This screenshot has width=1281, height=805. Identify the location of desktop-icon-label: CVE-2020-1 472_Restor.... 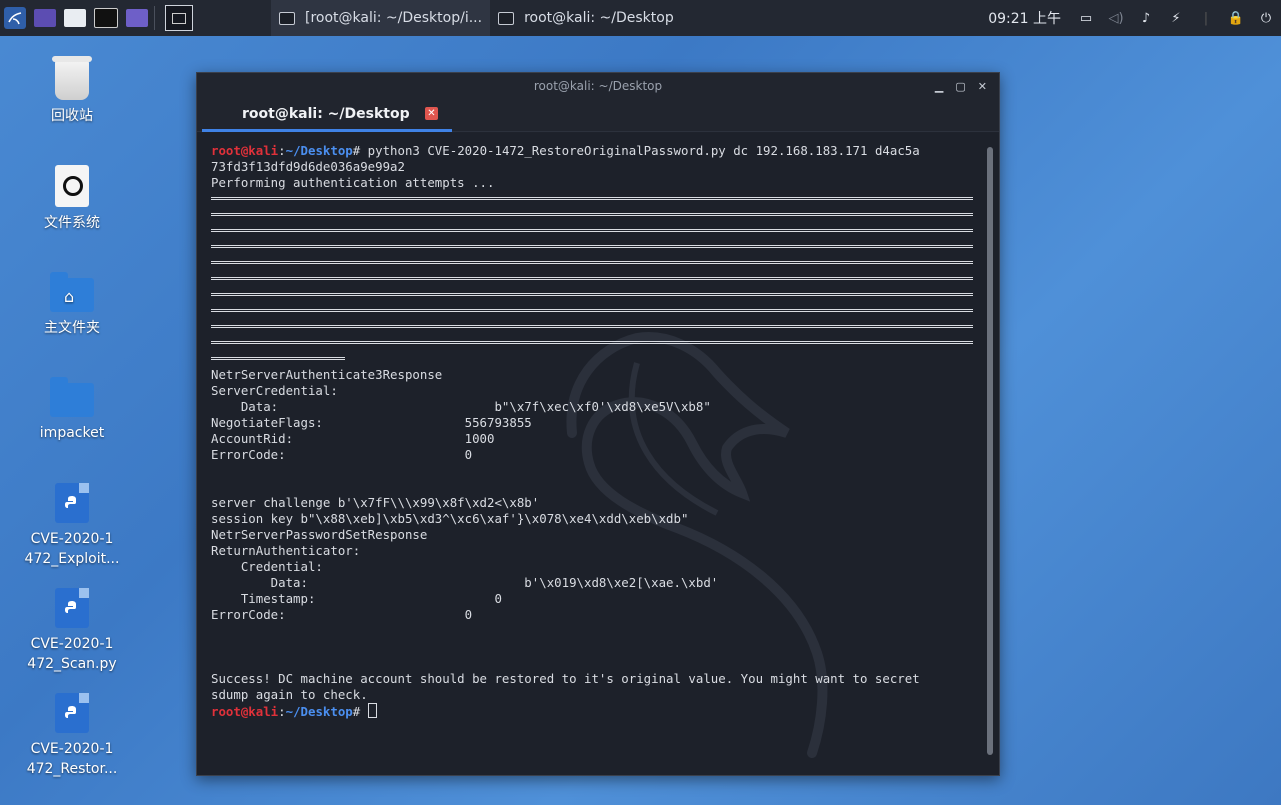
(72, 759).